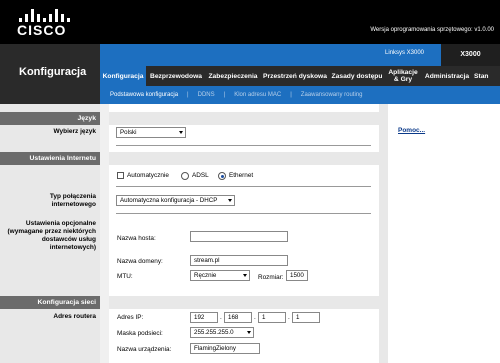 Image resolution: width=500 pixels, height=363 pixels. I want to click on connection-type-value: Automatyczna konfiguracja - DHCP, so click(169, 200).